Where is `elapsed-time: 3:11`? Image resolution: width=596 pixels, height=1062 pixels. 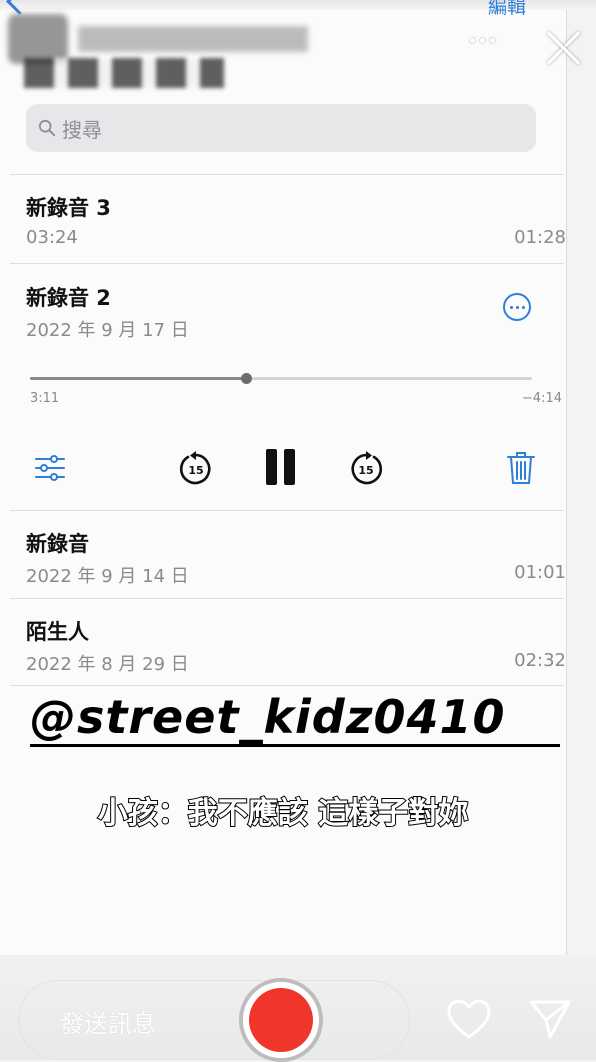 elapsed-time: 3:11 is located at coordinates (45, 398).